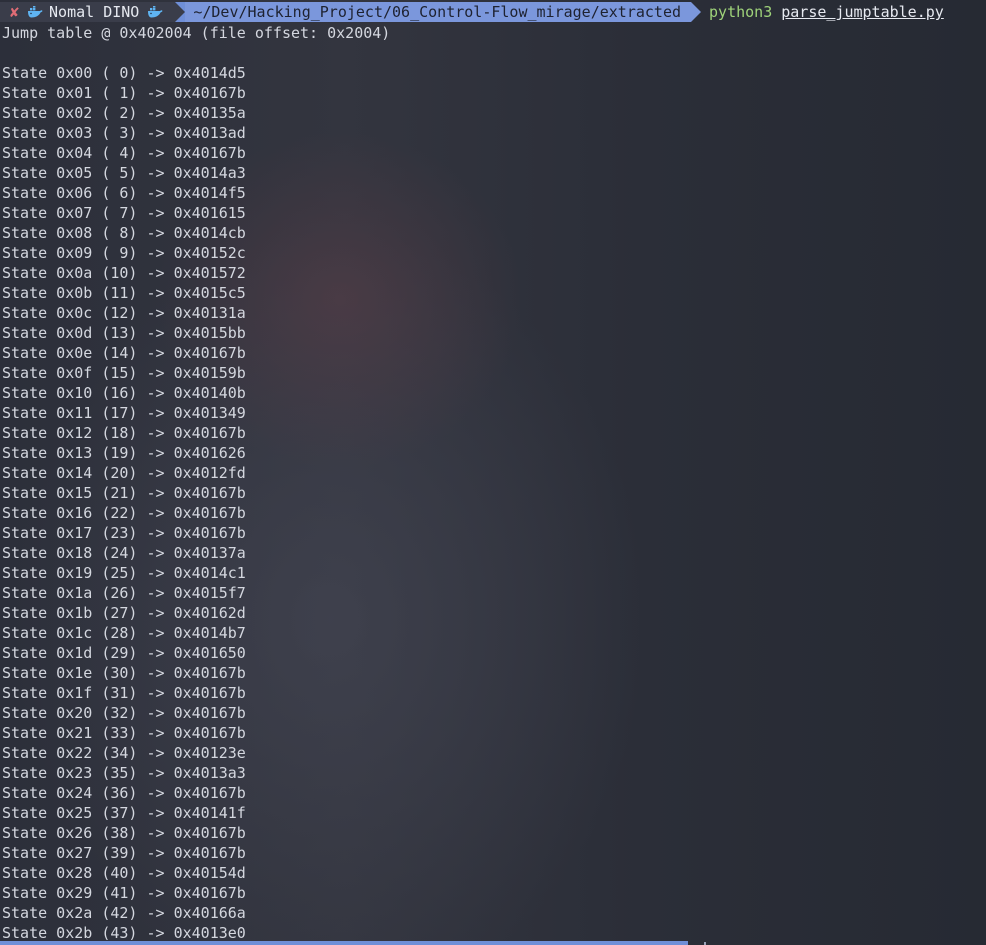 This screenshot has height=945, width=986. Describe the element at coordinates (124, 333) in the screenshot. I see `jump-table-row: State 0x0d (13) -> 0x4015bb` at that location.